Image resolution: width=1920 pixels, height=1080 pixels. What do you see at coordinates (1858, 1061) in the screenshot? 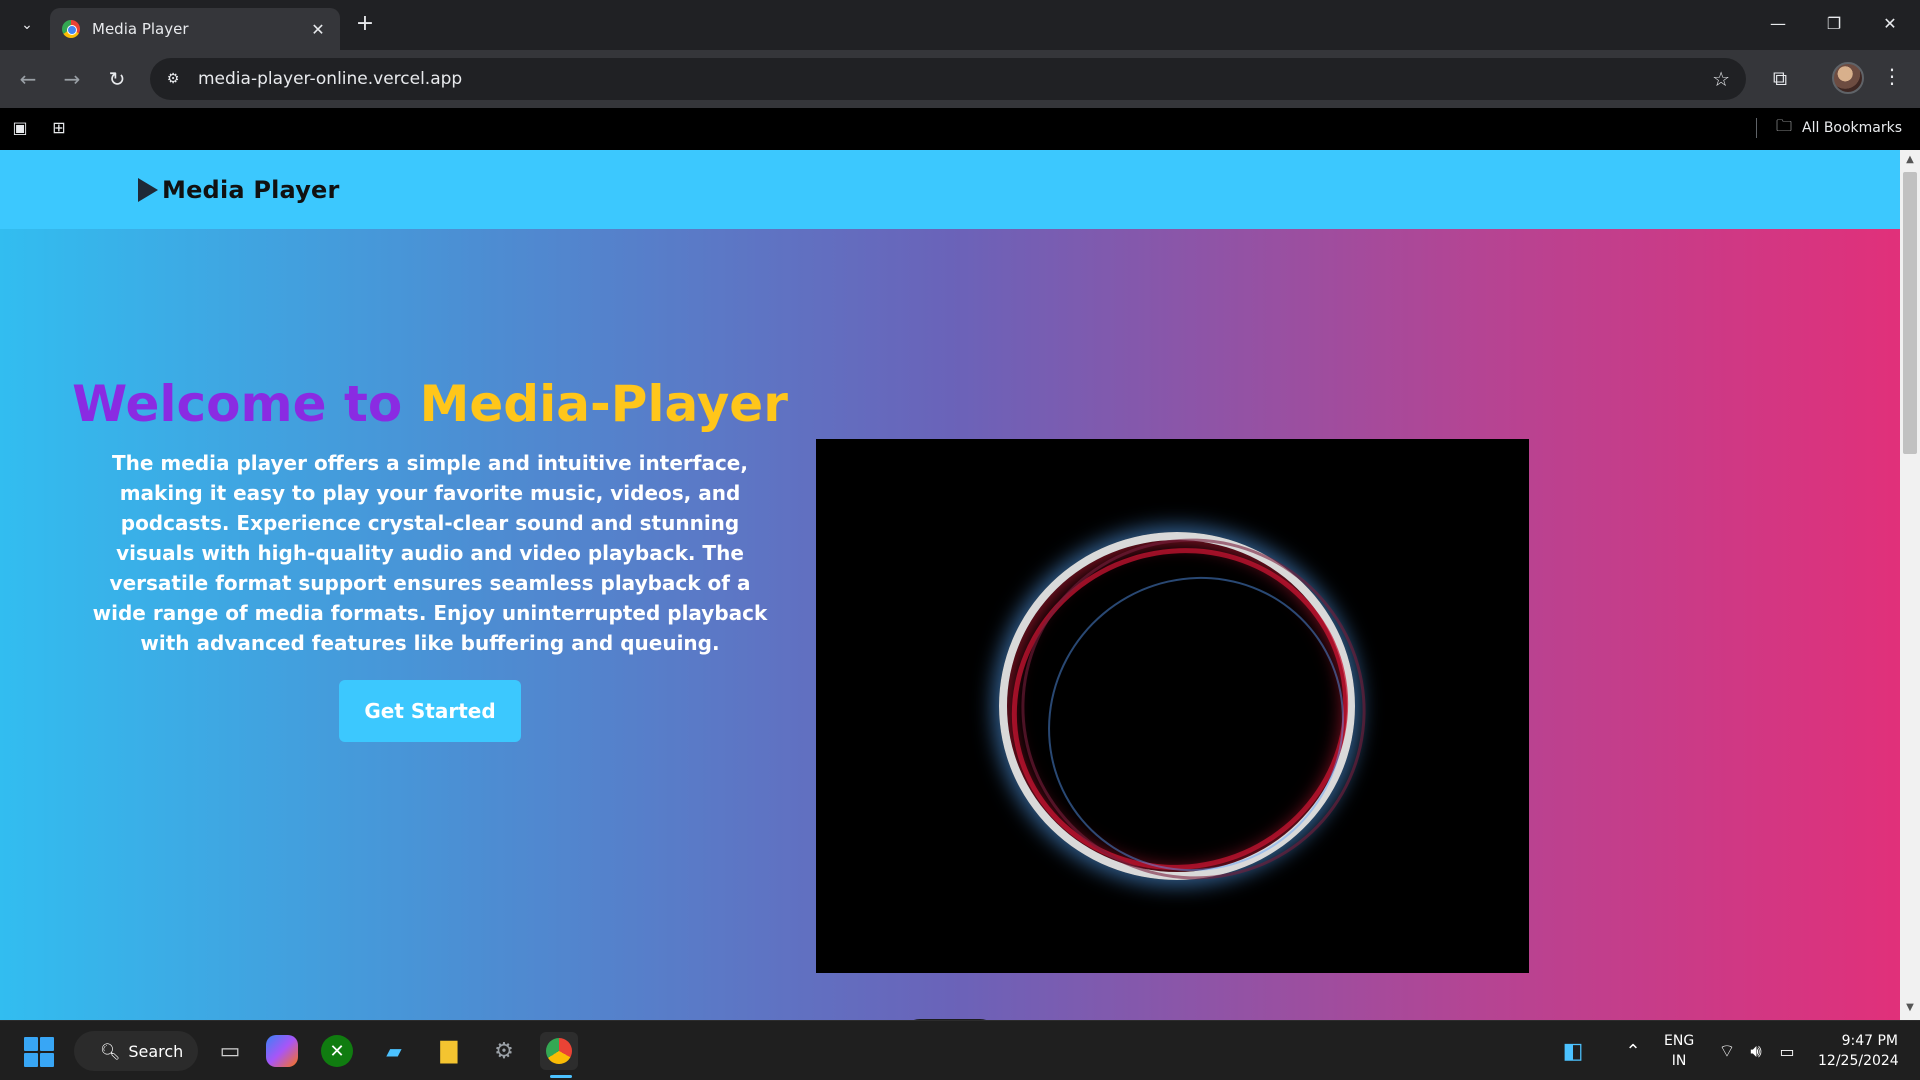
I see `clock-date: 12/25/2024` at bounding box center [1858, 1061].